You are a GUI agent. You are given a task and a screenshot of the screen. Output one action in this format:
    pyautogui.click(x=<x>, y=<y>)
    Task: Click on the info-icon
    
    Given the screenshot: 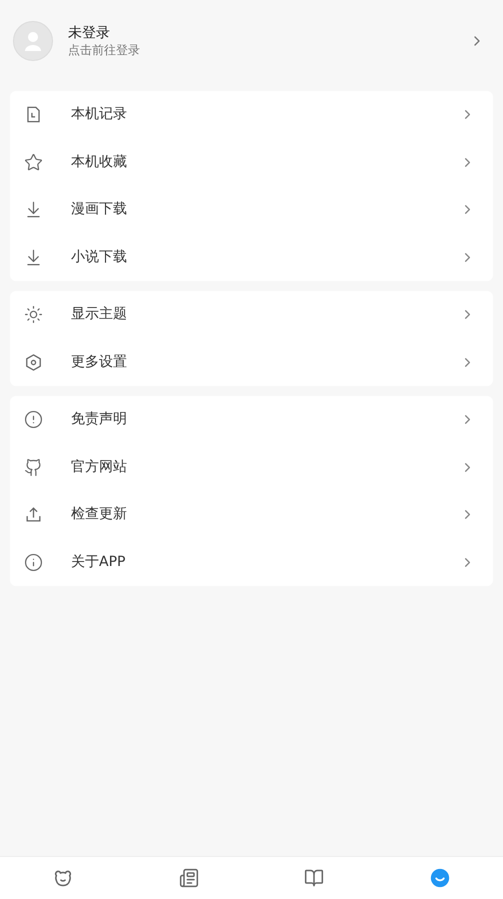 What is the action you would take?
    pyautogui.click(x=33, y=562)
    